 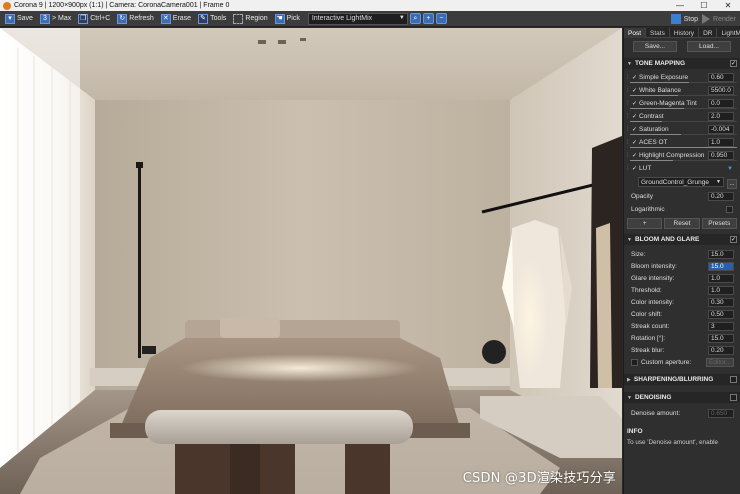 What do you see at coordinates (682, 314) in the screenshot?
I see `bloom-row-color-shift: Color shift: 0.50` at bounding box center [682, 314].